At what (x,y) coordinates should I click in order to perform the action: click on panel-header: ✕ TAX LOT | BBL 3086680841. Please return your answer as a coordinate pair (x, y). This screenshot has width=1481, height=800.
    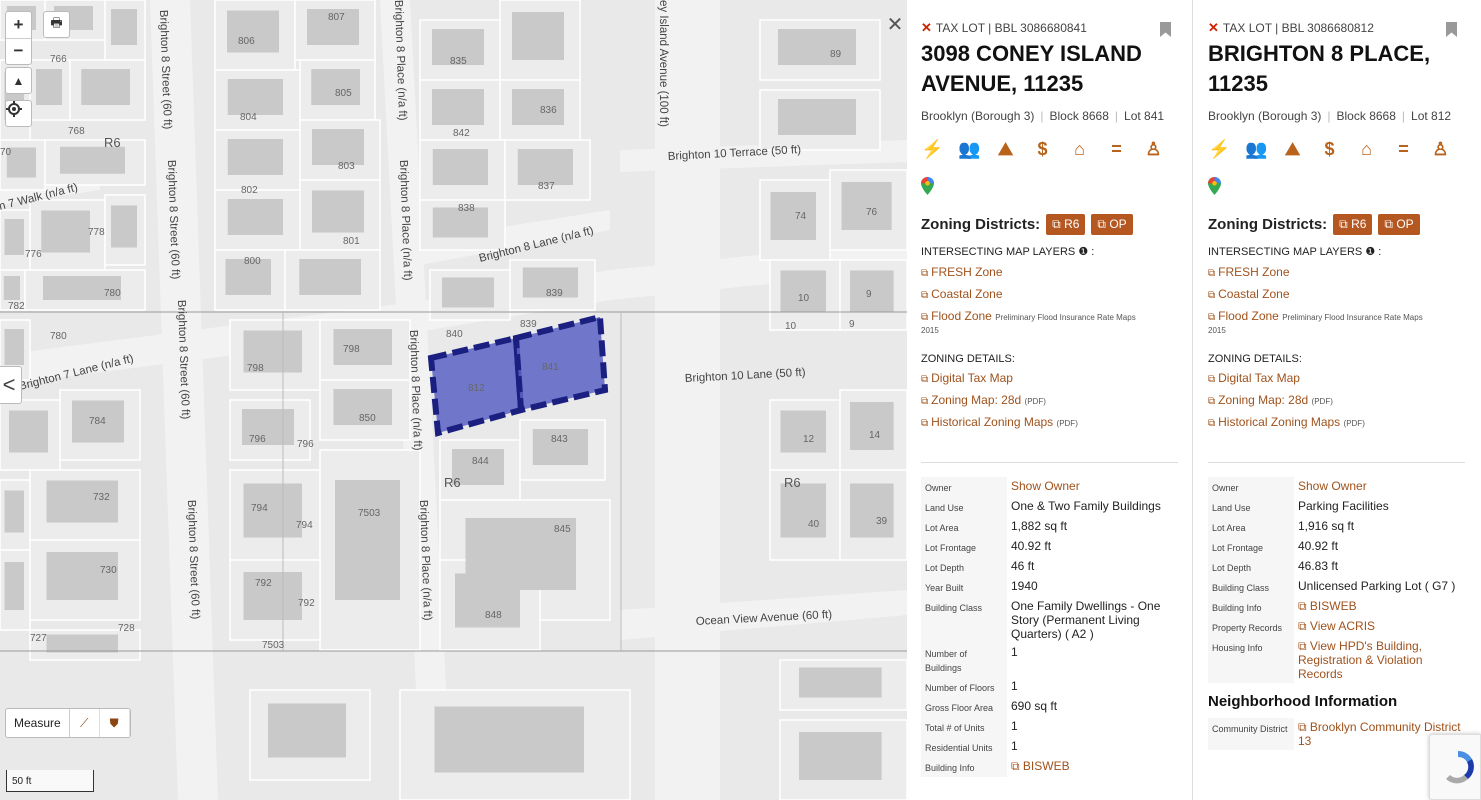
    Looking at the image, I should click on (1056, 27).